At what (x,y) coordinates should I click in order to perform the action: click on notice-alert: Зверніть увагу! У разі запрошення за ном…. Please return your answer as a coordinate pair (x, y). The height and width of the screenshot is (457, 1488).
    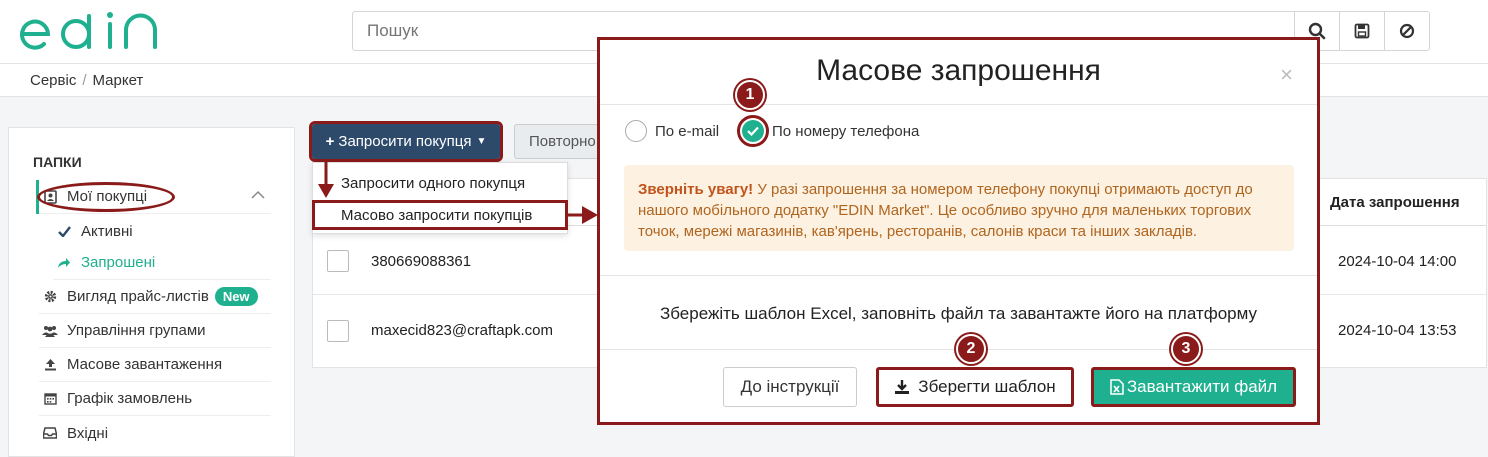
    Looking at the image, I should click on (959, 208).